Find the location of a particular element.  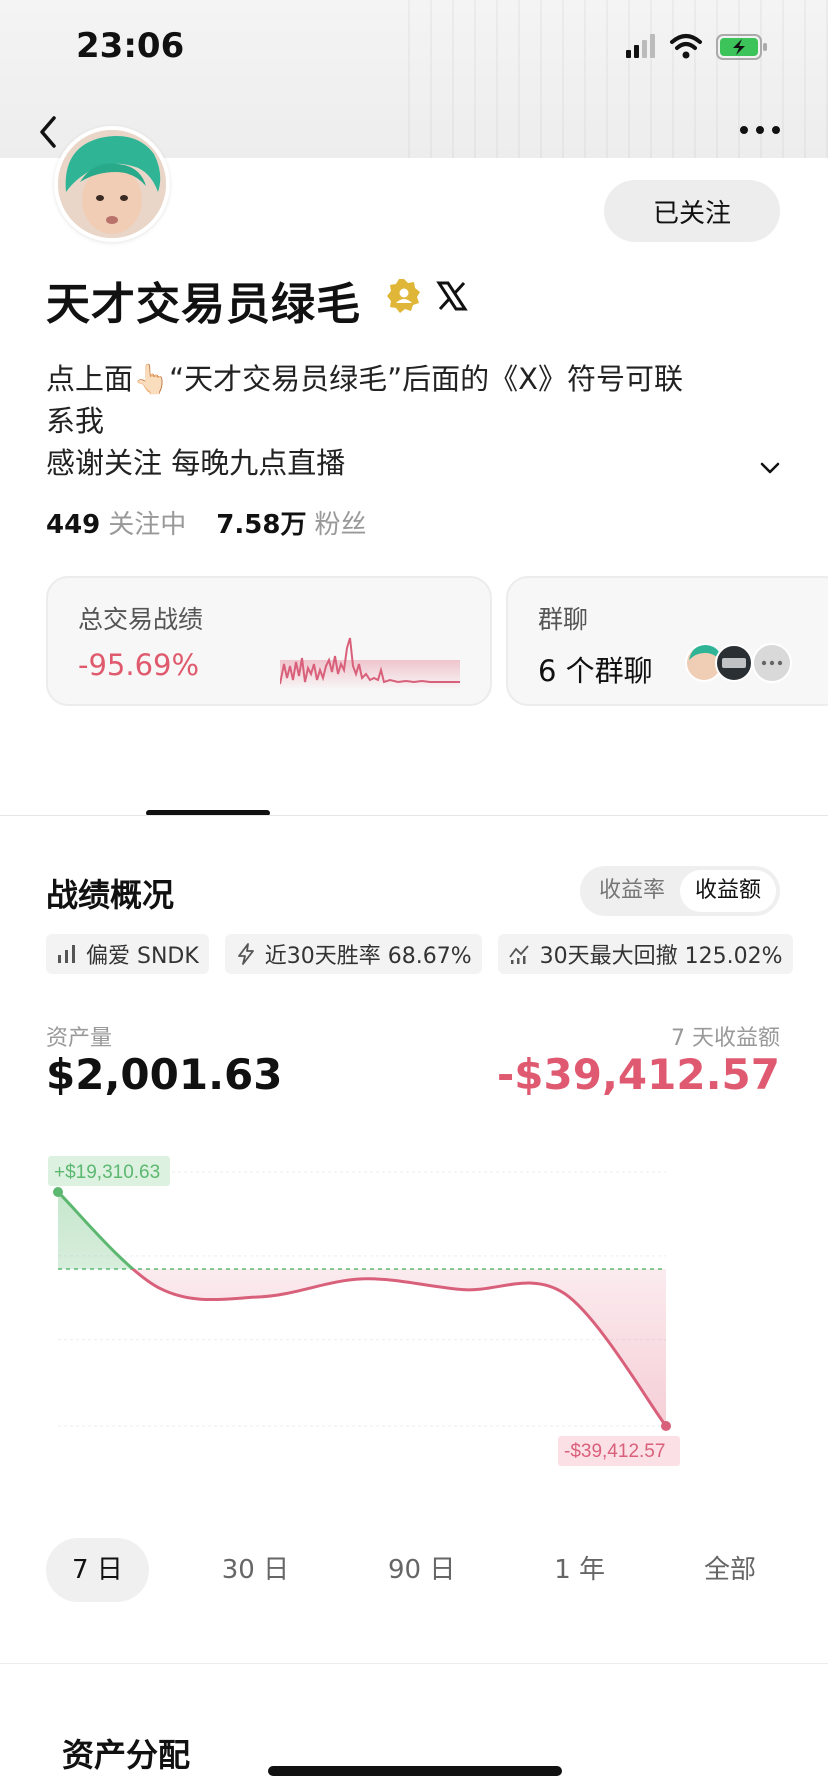

metric-toggle: 收益率 收益额 is located at coordinates (680, 891).